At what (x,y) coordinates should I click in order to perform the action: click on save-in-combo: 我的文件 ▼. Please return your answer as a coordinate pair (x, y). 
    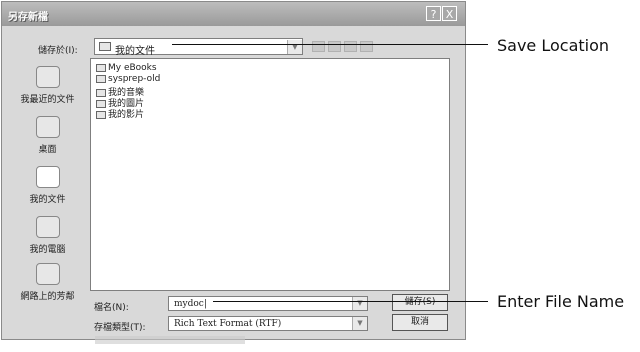
    Looking at the image, I should click on (198, 47).